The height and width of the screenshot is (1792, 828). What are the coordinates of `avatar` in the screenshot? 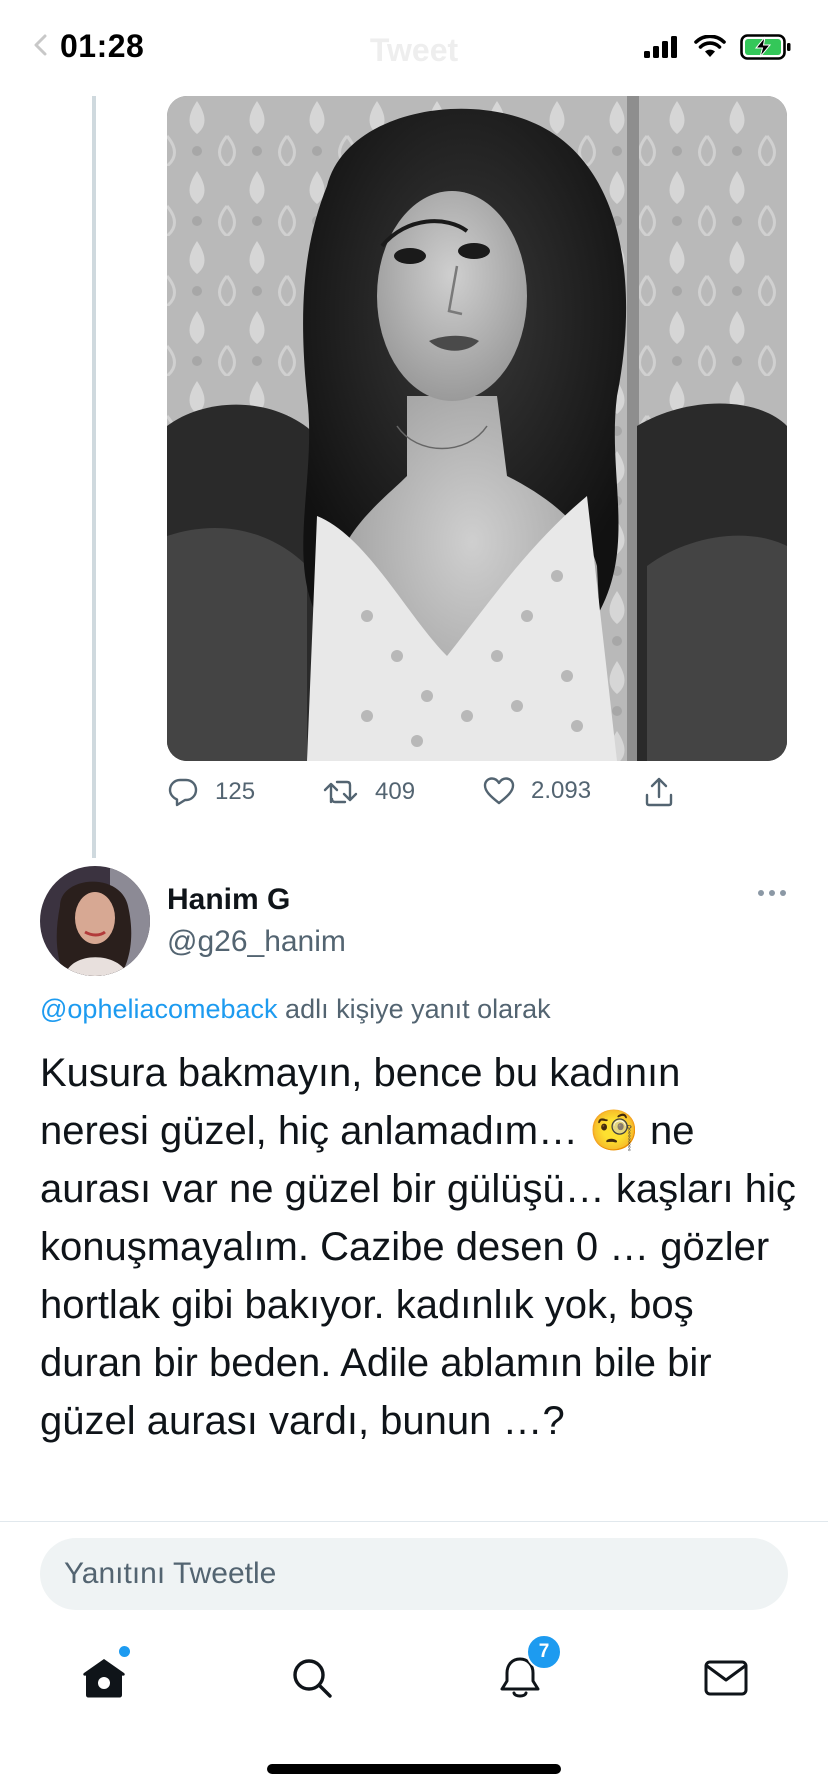 It's located at (95, 921).